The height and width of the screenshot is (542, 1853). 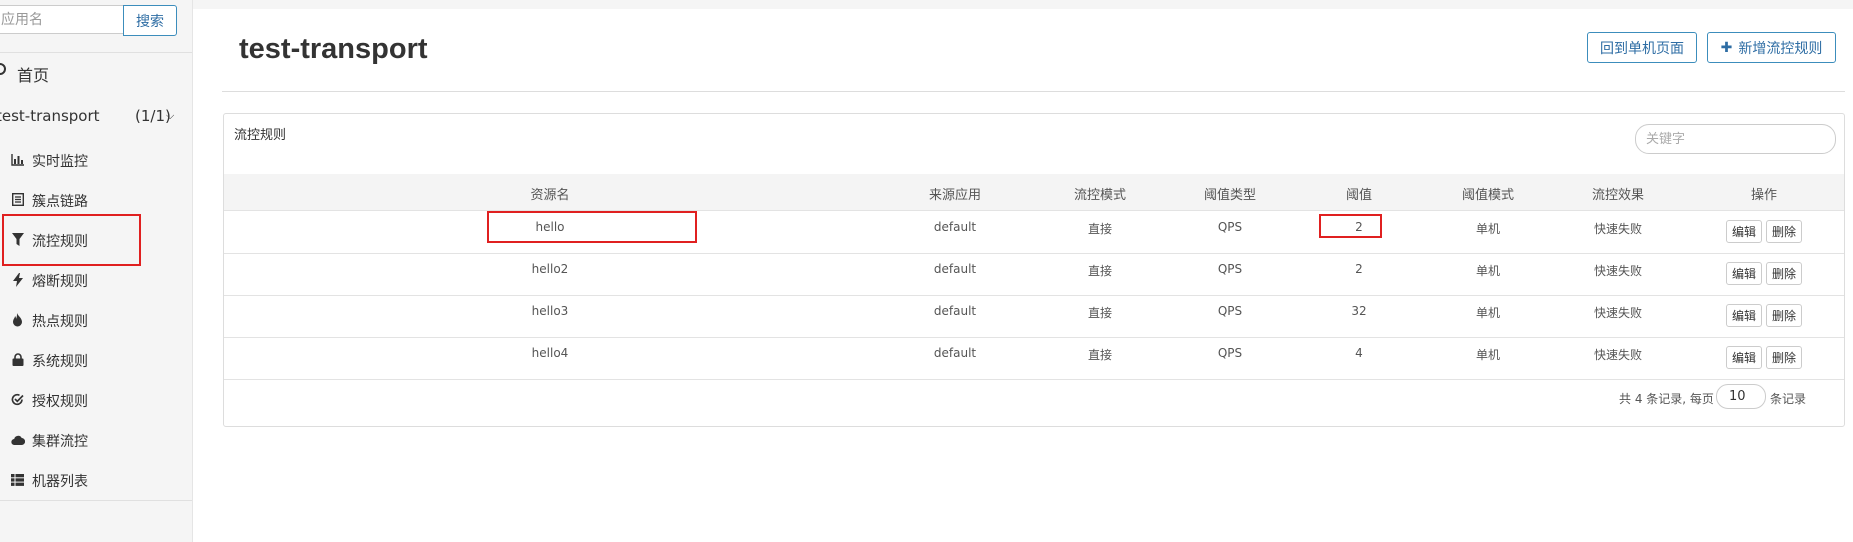 I want to click on cell-count: 32, so click(x=1359, y=311).